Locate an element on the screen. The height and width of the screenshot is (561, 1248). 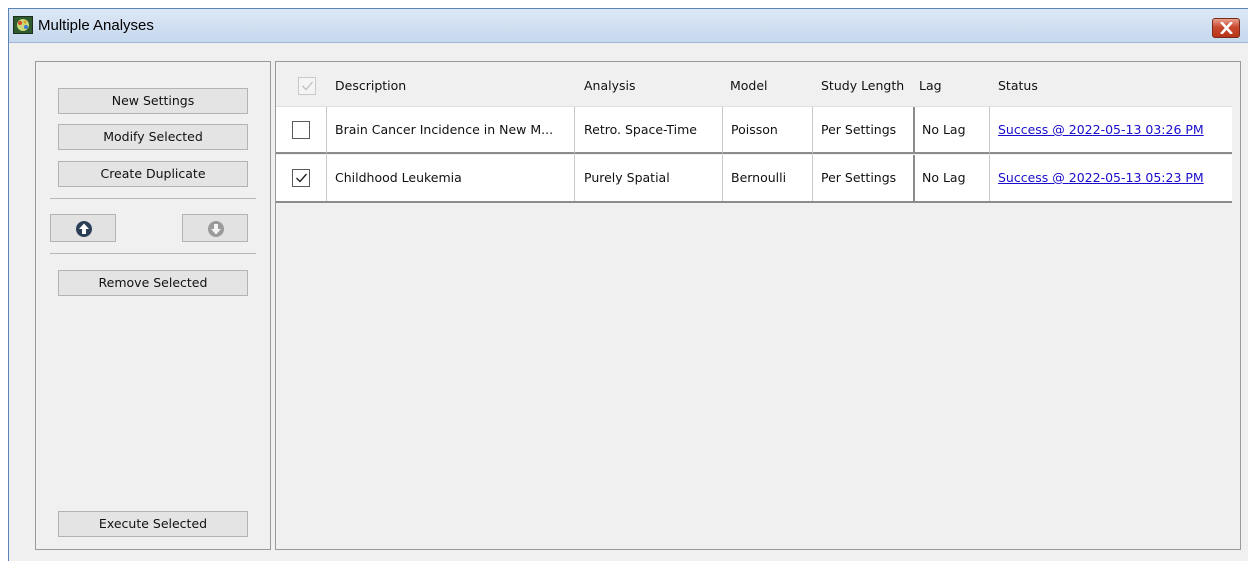
move-down-button is located at coordinates (215, 228).